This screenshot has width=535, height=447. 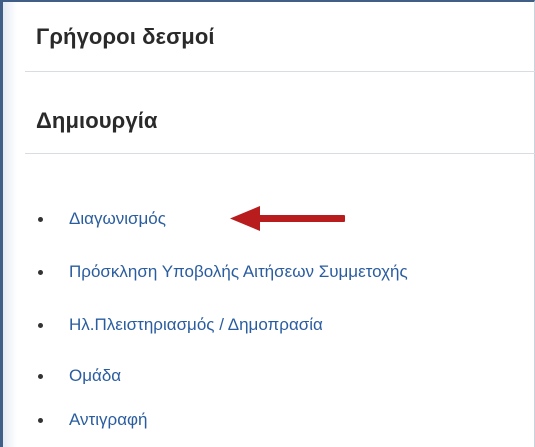 What do you see at coordinates (287, 218) in the screenshot?
I see `left-arrow-icon` at bounding box center [287, 218].